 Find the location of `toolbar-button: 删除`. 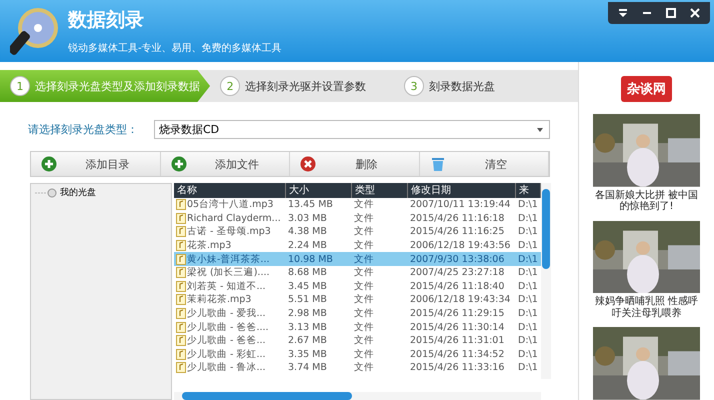

toolbar-button: 删除 is located at coordinates (355, 164).